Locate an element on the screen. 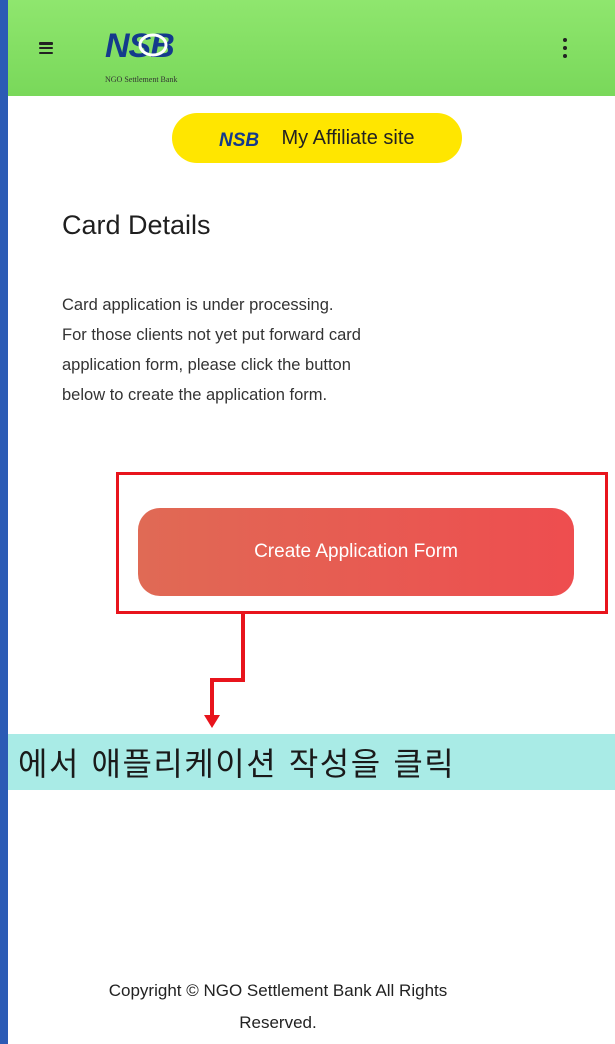 This screenshot has height=1044, width=615. description-line: below to create the application form. is located at coordinates (195, 395).